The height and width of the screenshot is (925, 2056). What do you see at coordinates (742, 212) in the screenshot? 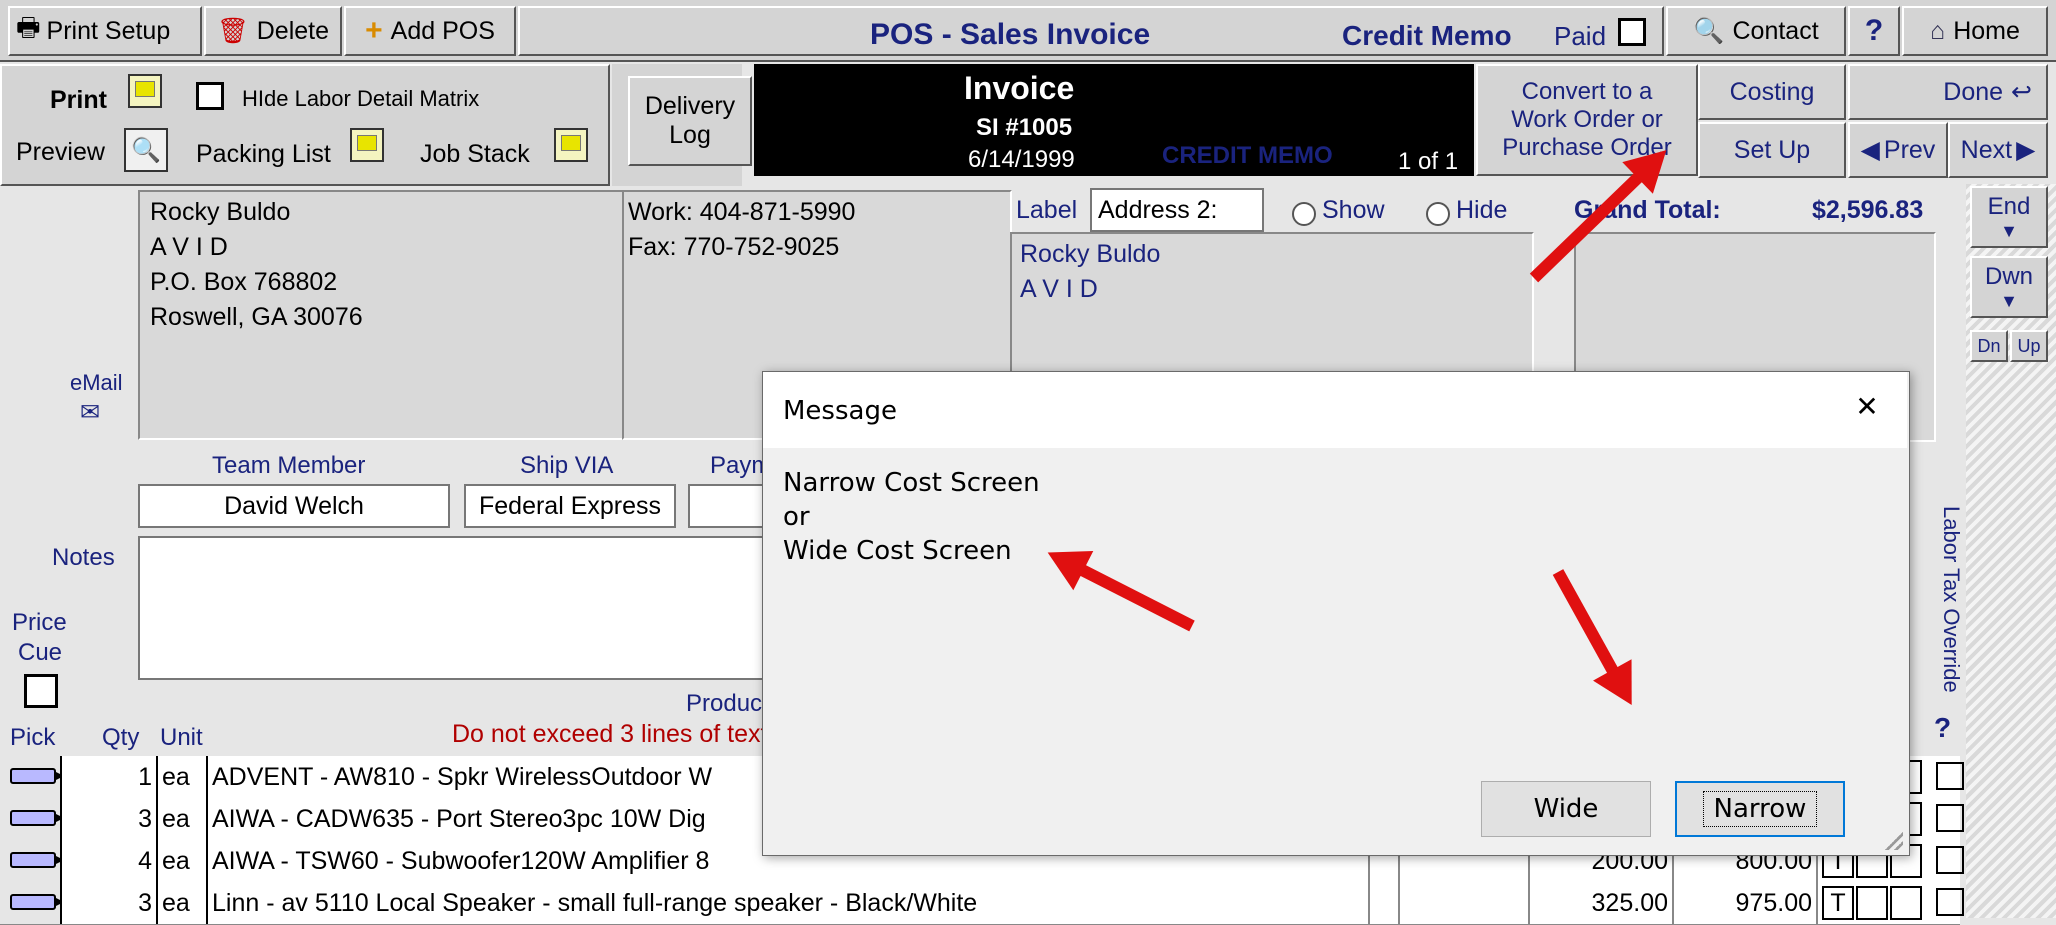
I see `work-phone: Work: 404-871-5990` at bounding box center [742, 212].